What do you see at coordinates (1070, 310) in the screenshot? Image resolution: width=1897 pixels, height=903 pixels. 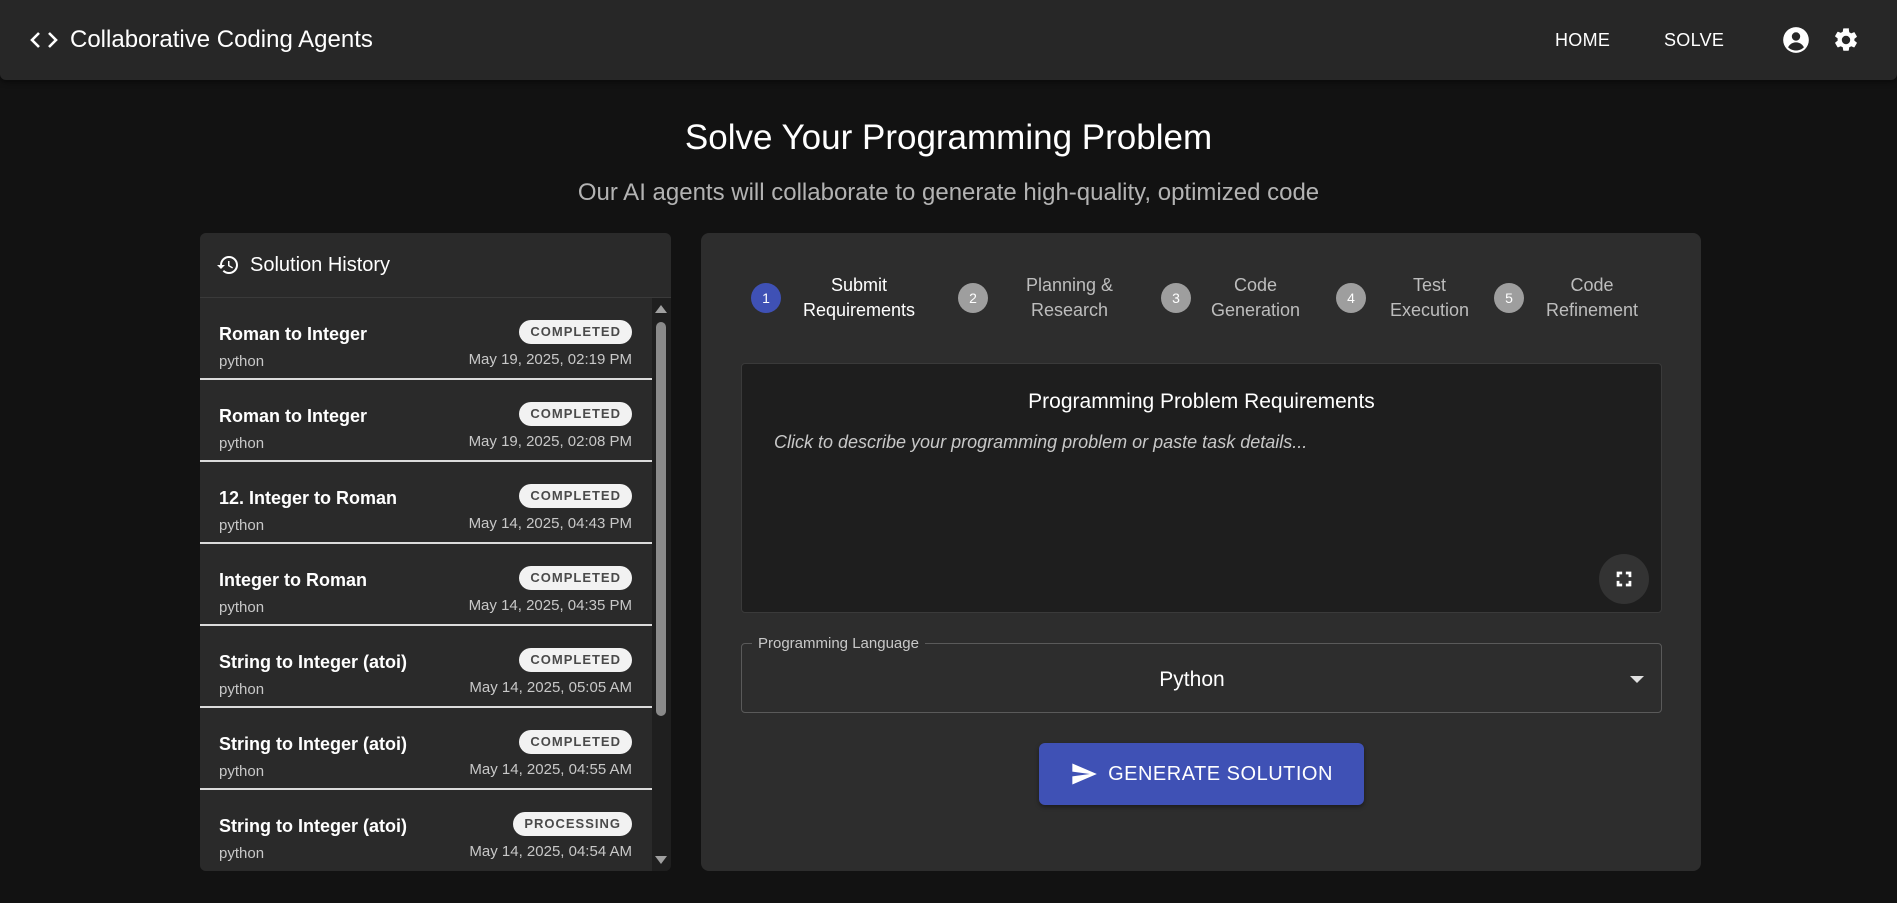 I see `step-label-line2: Research` at bounding box center [1070, 310].